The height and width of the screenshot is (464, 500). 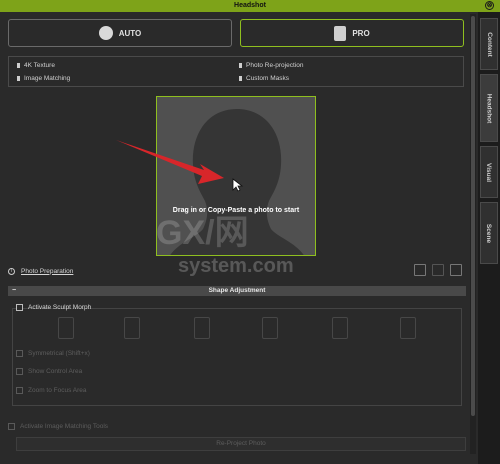 I want to click on tab-headshot-label: Headshot, so click(x=489, y=108).